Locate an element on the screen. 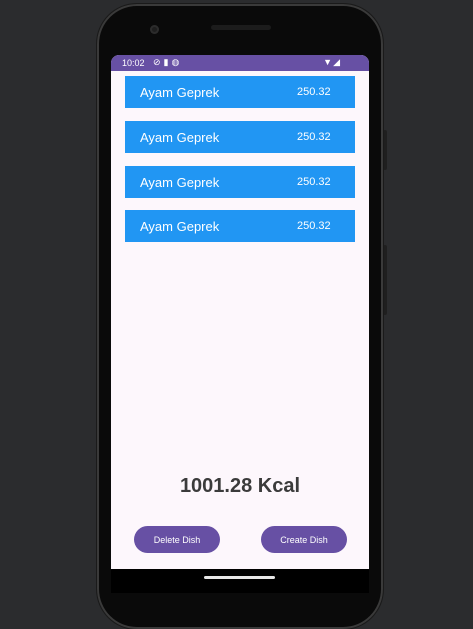 This screenshot has width=473, height=629. status-left-icons: ⊘▮◍ is located at coordinates (167, 62).